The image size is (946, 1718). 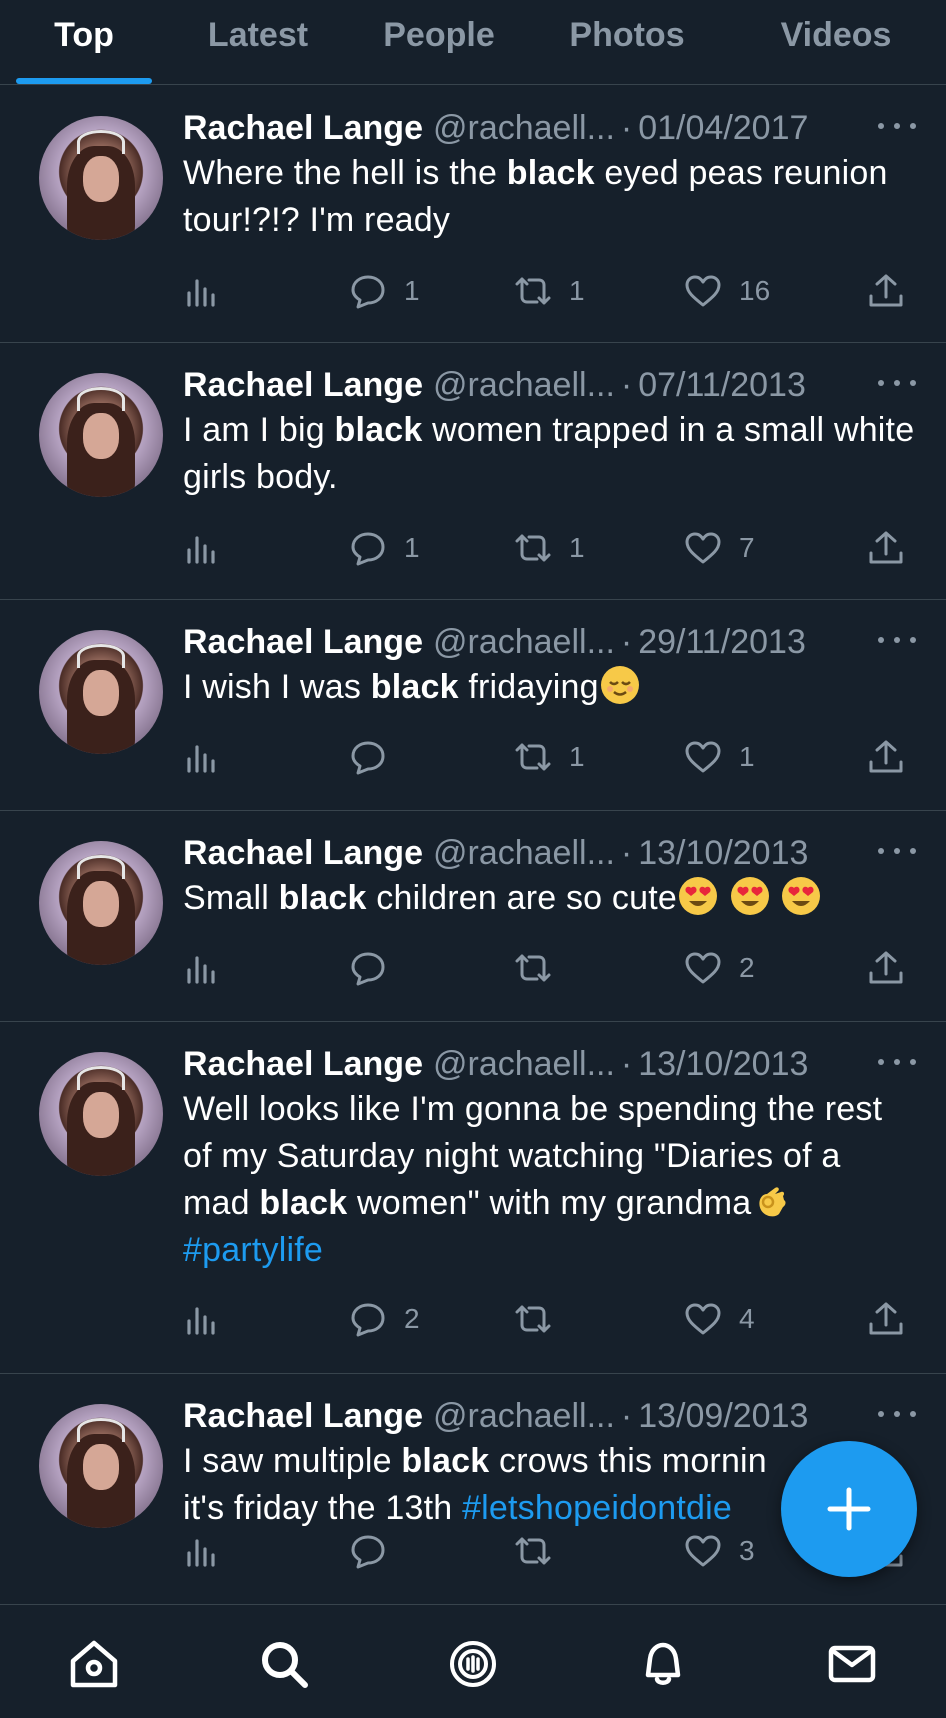 What do you see at coordinates (719, 757) in the screenshot?
I see `like-button: 1` at bounding box center [719, 757].